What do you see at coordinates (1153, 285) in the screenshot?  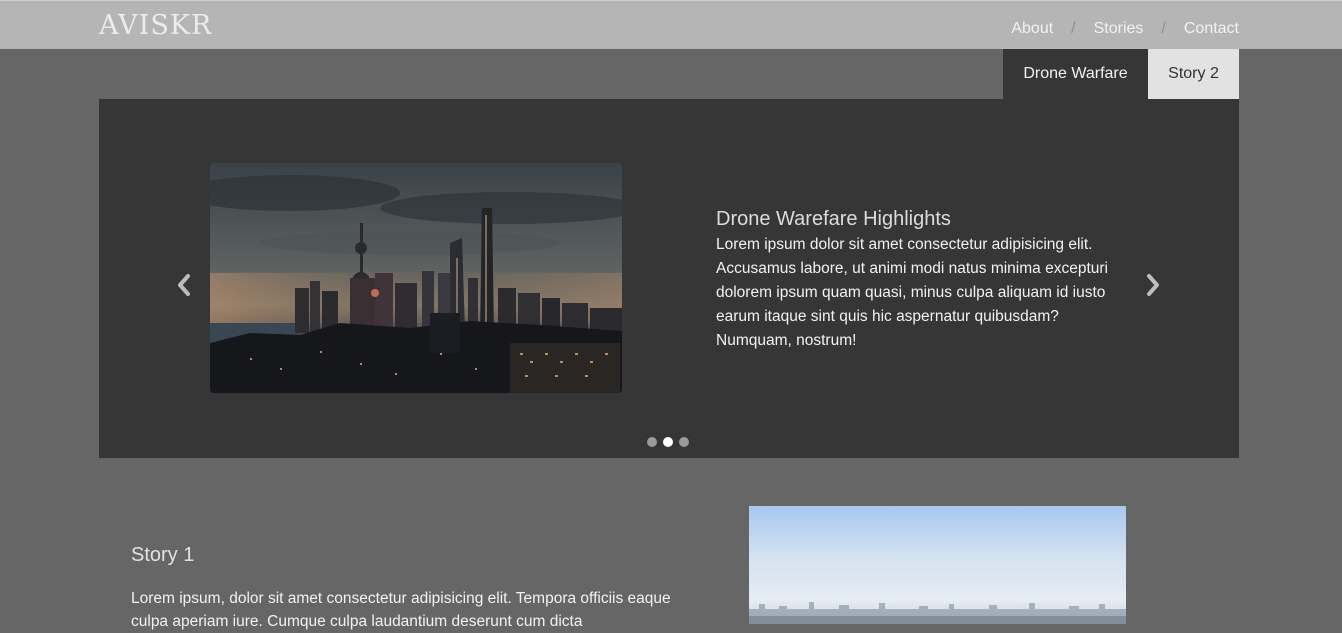 I see `chevron-right-icon` at bounding box center [1153, 285].